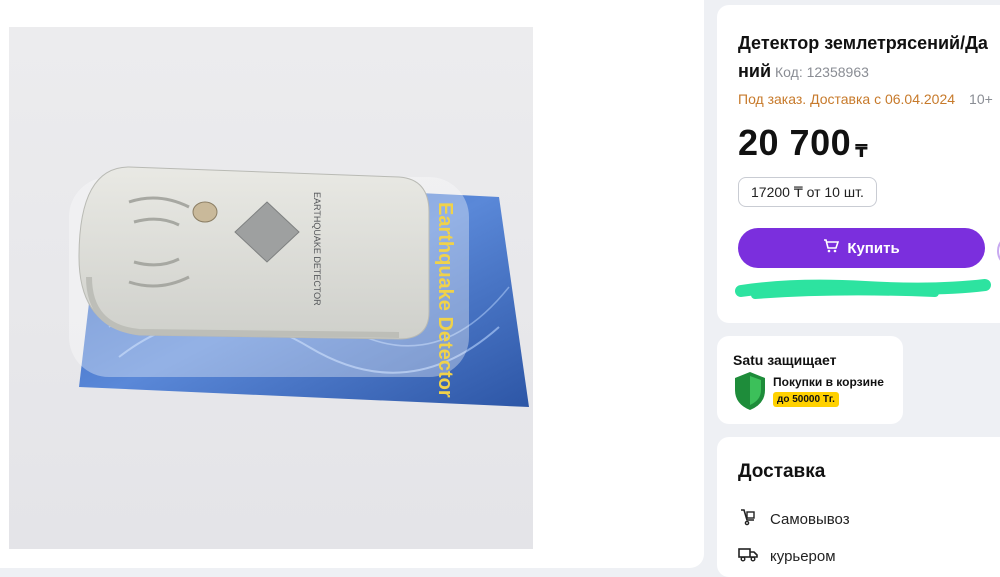  Describe the element at coordinates (863, 289) in the screenshot. I see `redaction-scribble` at that location.